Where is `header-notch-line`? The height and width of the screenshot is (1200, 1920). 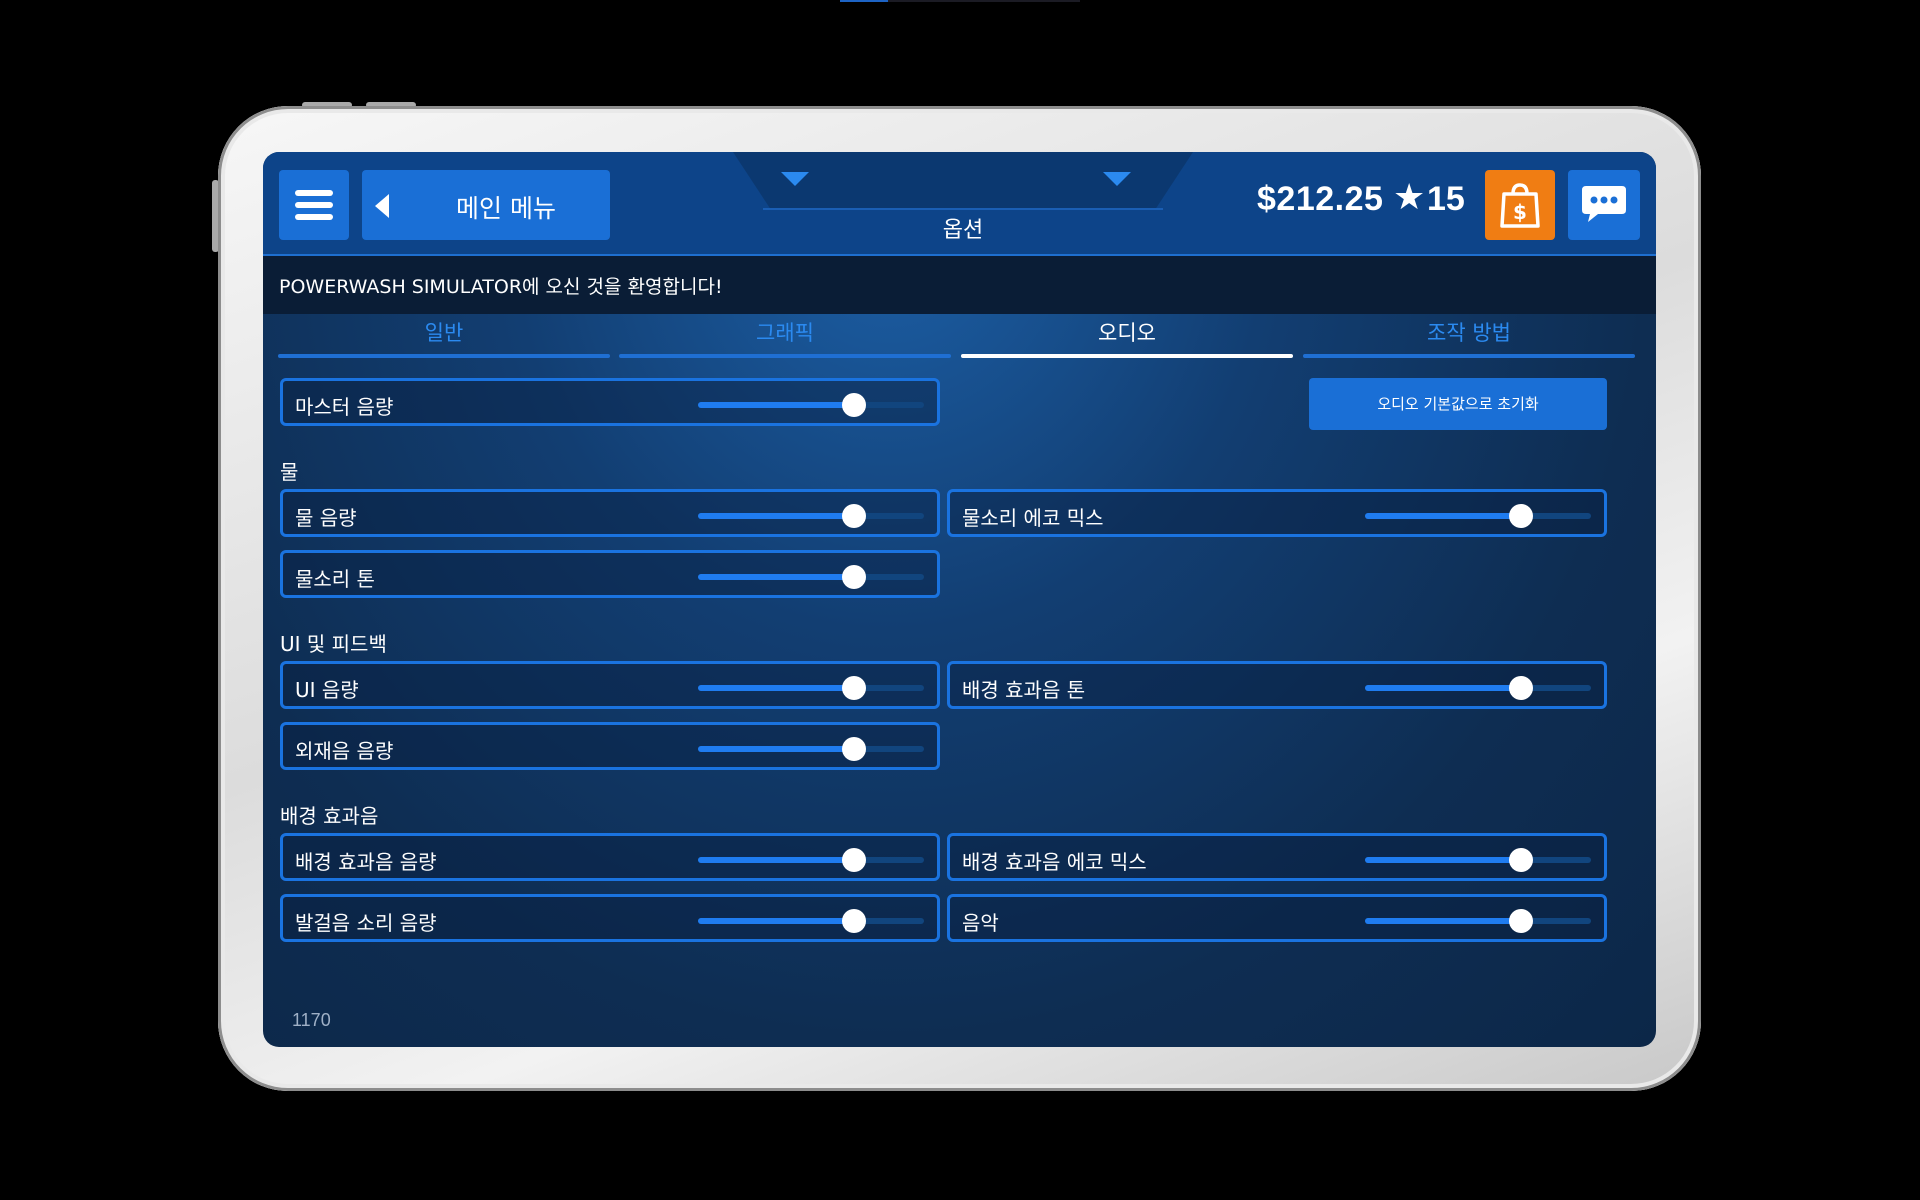 header-notch-line is located at coordinates (963, 209).